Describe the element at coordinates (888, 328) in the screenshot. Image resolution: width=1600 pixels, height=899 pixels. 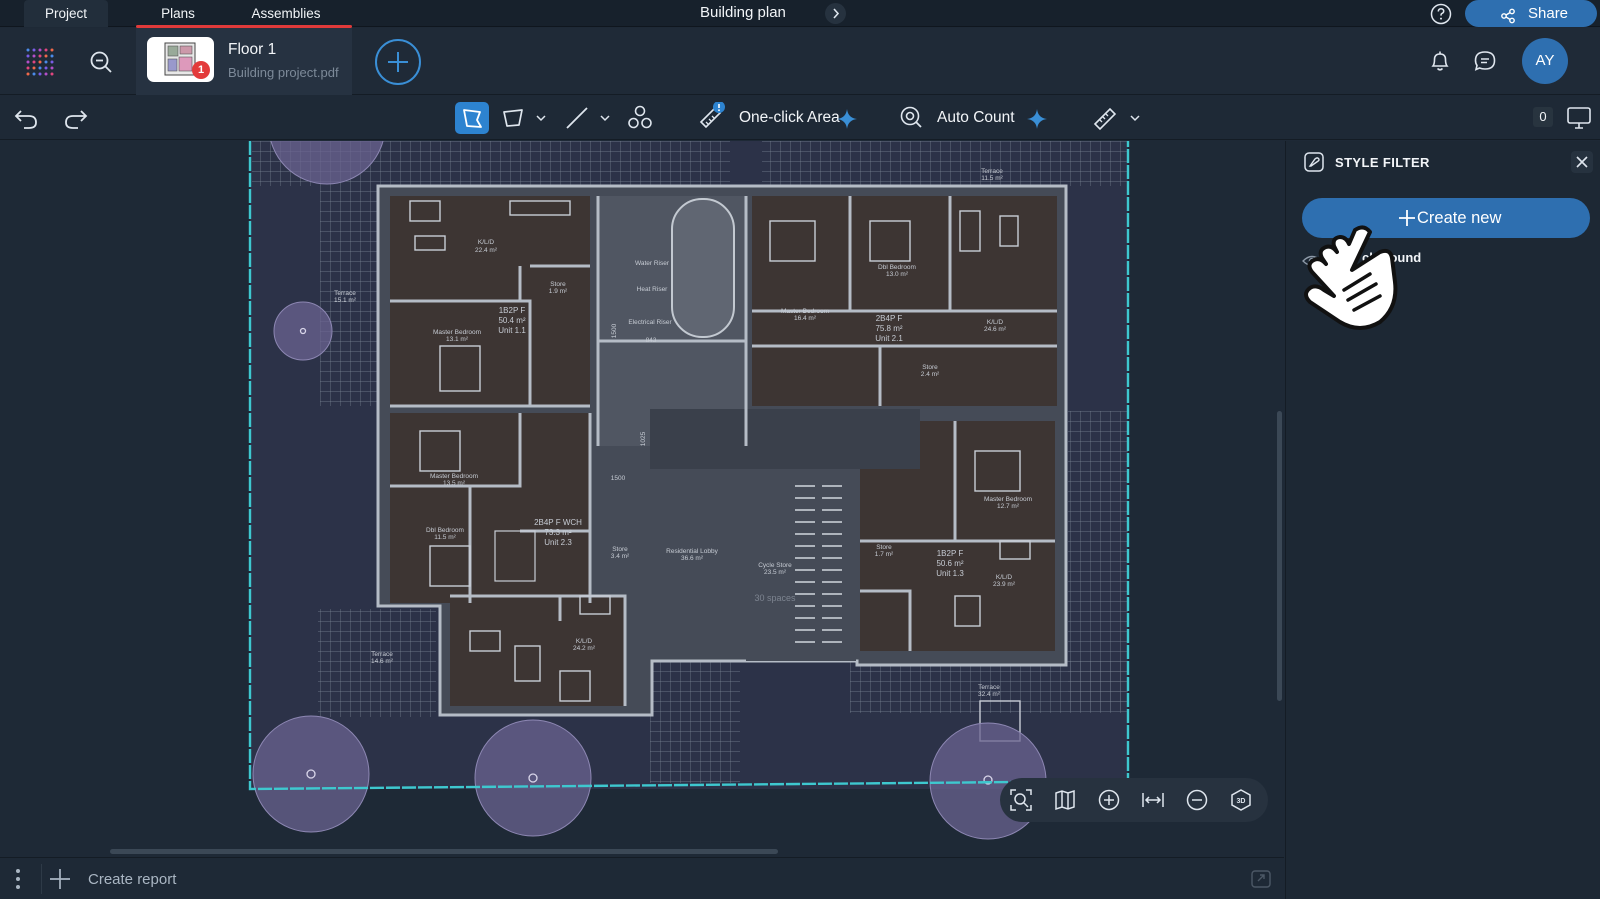
I see `unit-area: 75.8 m²` at that location.